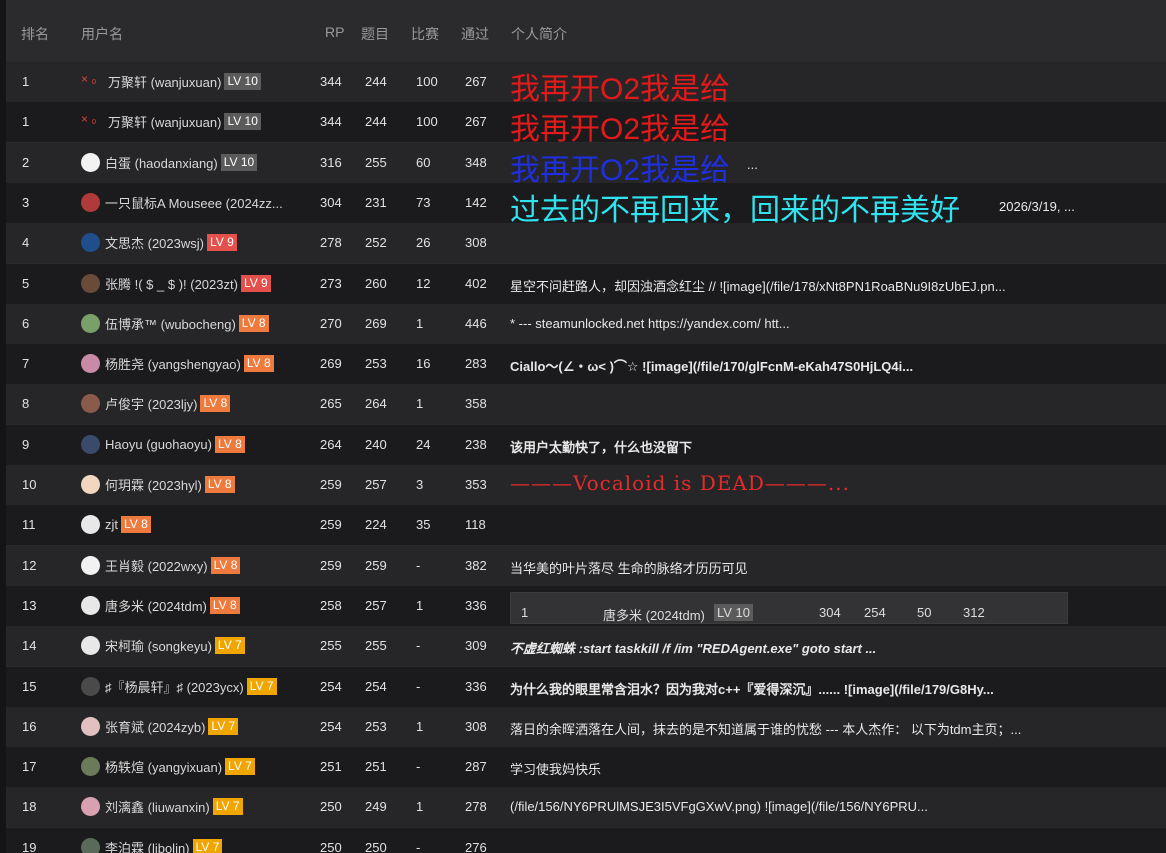 This screenshot has width=1166, height=853. Describe the element at coordinates (586, 244) in the screenshot. I see `table-row: 4 文思杰 (2023wsj) LV 9 278 252 26 308` at that location.